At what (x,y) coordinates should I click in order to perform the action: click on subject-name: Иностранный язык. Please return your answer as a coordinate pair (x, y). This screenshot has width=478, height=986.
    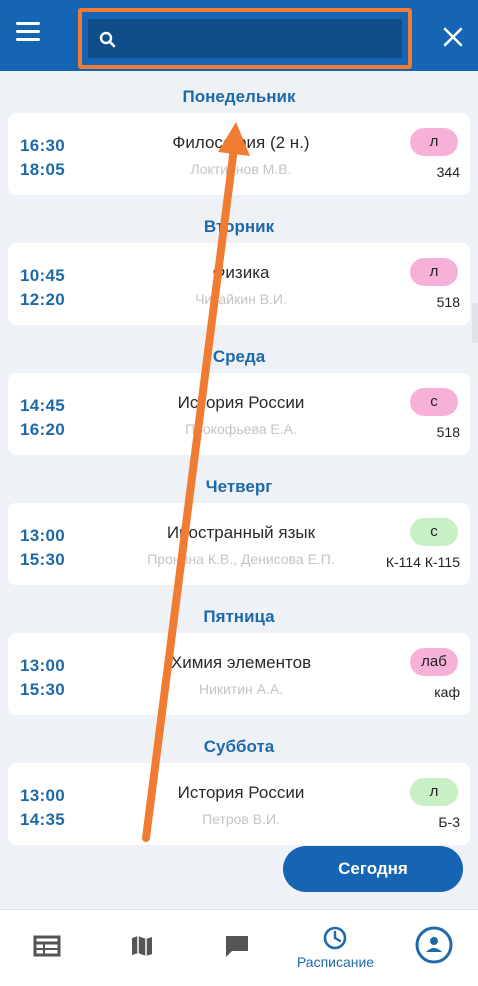
    Looking at the image, I should click on (241, 532).